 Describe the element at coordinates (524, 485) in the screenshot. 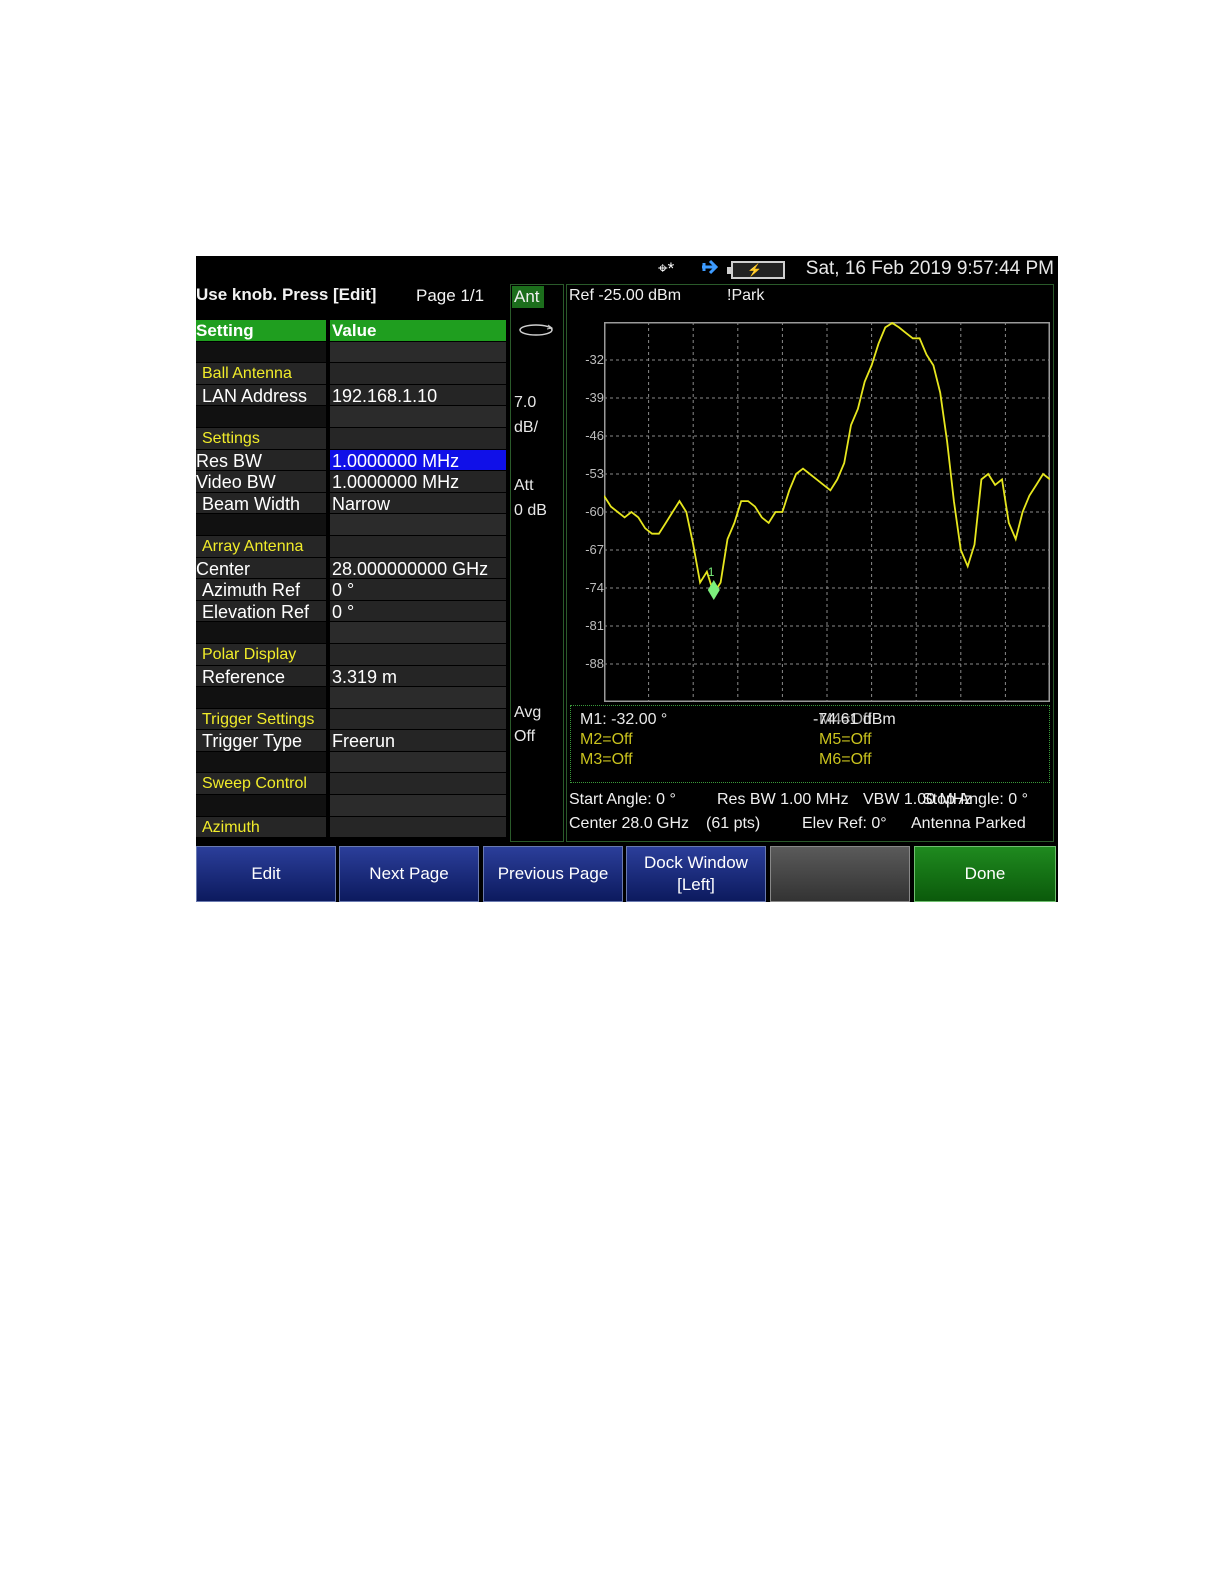

I see `attenuation-label: Att` at that location.